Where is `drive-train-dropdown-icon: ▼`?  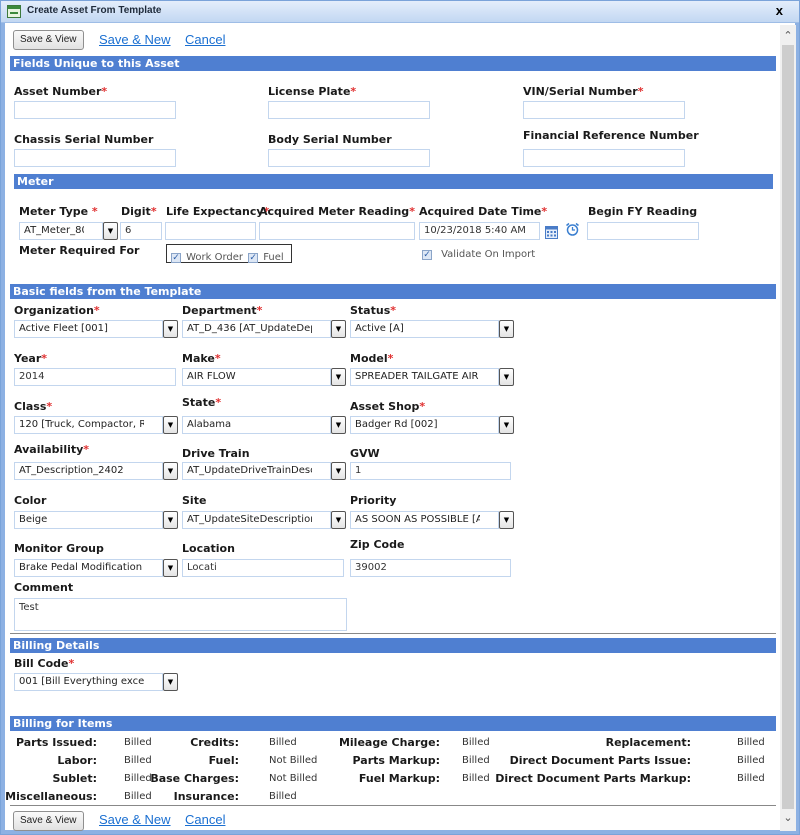
drive-train-dropdown-icon: ▼ is located at coordinates (338, 471).